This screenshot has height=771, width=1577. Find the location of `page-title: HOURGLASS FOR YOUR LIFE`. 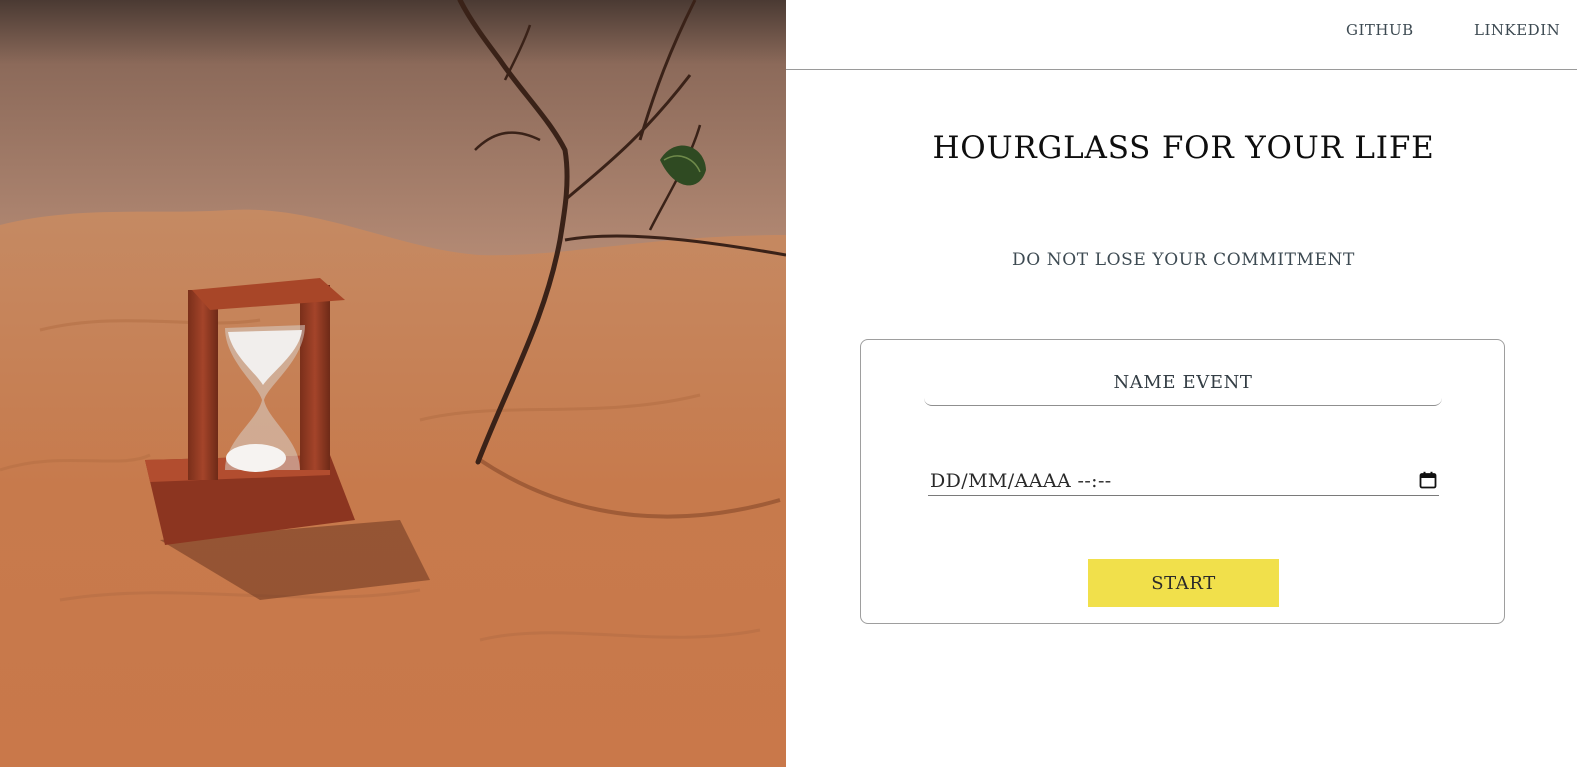

page-title: HOURGLASS FOR YOUR LIFE is located at coordinates (1183, 148).